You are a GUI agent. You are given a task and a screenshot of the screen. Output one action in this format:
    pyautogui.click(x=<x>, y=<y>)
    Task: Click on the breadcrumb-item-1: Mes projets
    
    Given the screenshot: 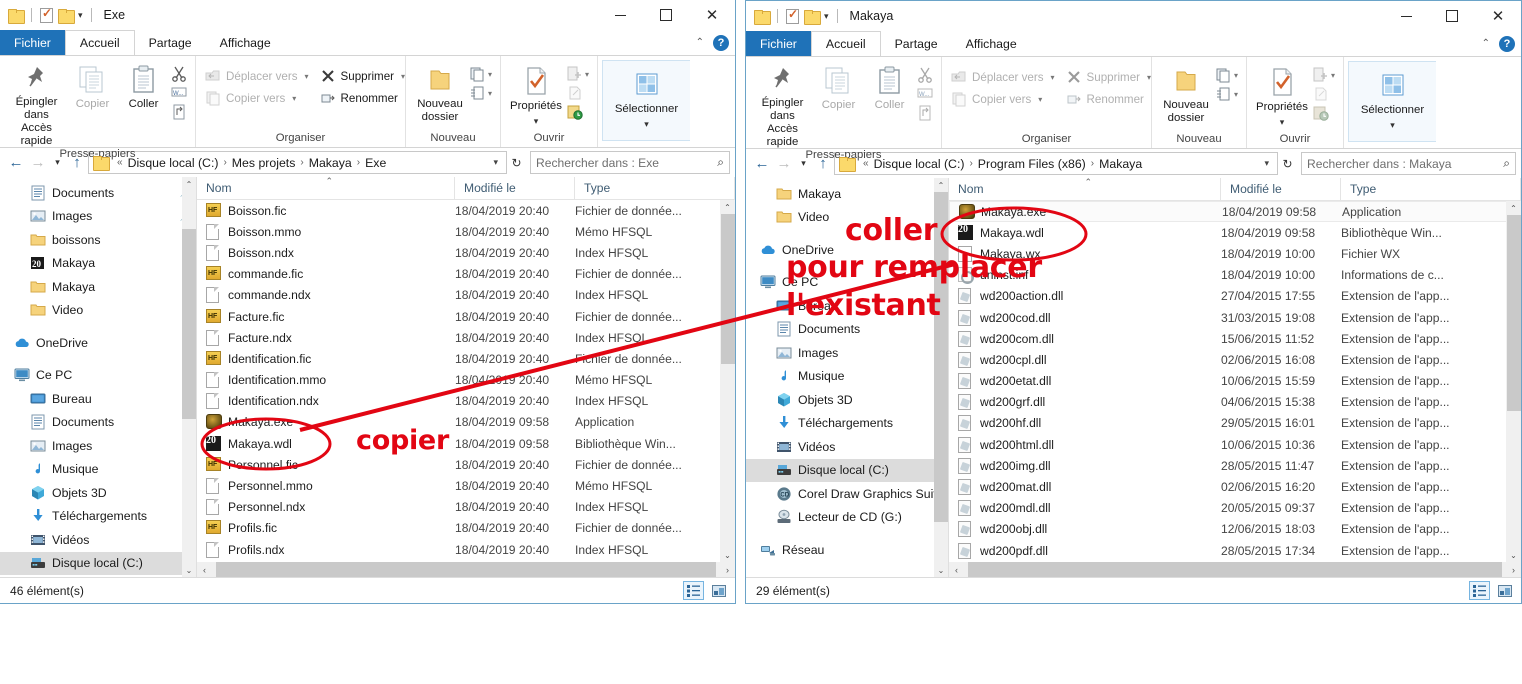 What is the action you would take?
    pyautogui.click(x=264, y=163)
    